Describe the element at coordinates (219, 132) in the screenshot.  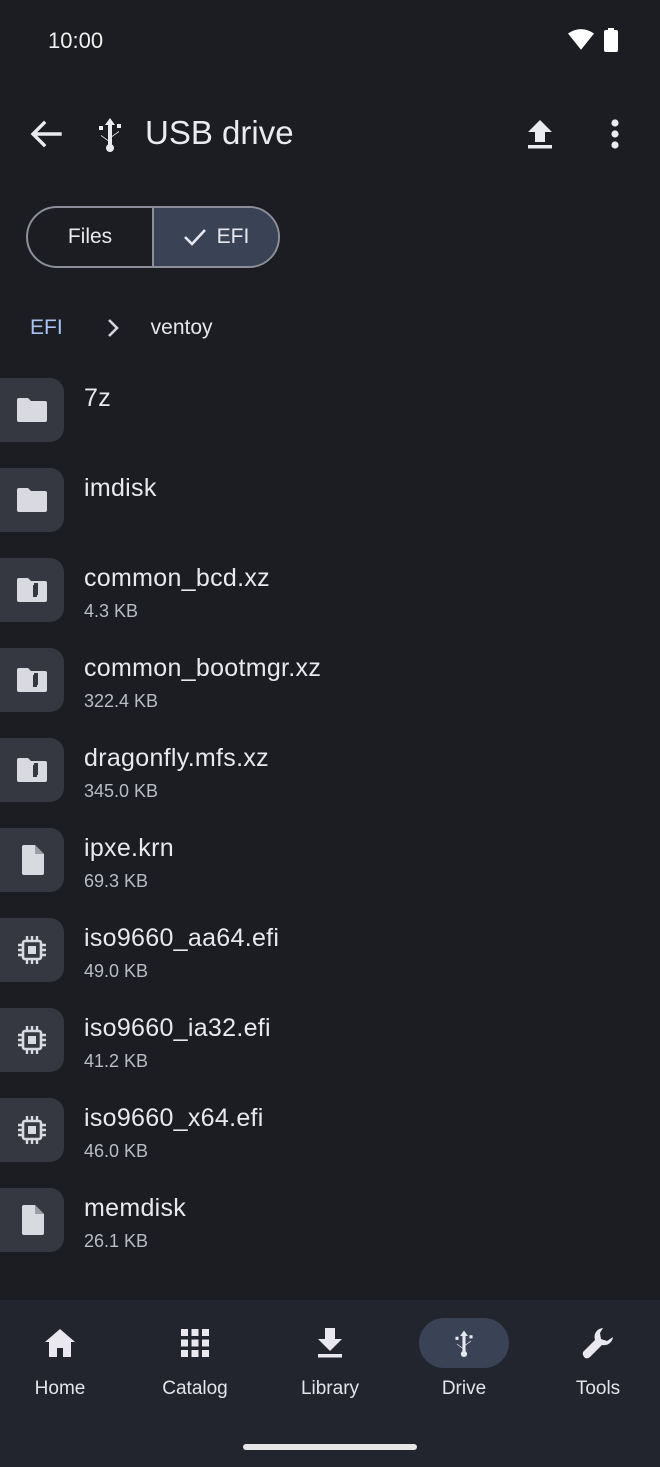
I see `page-title: USB drive` at that location.